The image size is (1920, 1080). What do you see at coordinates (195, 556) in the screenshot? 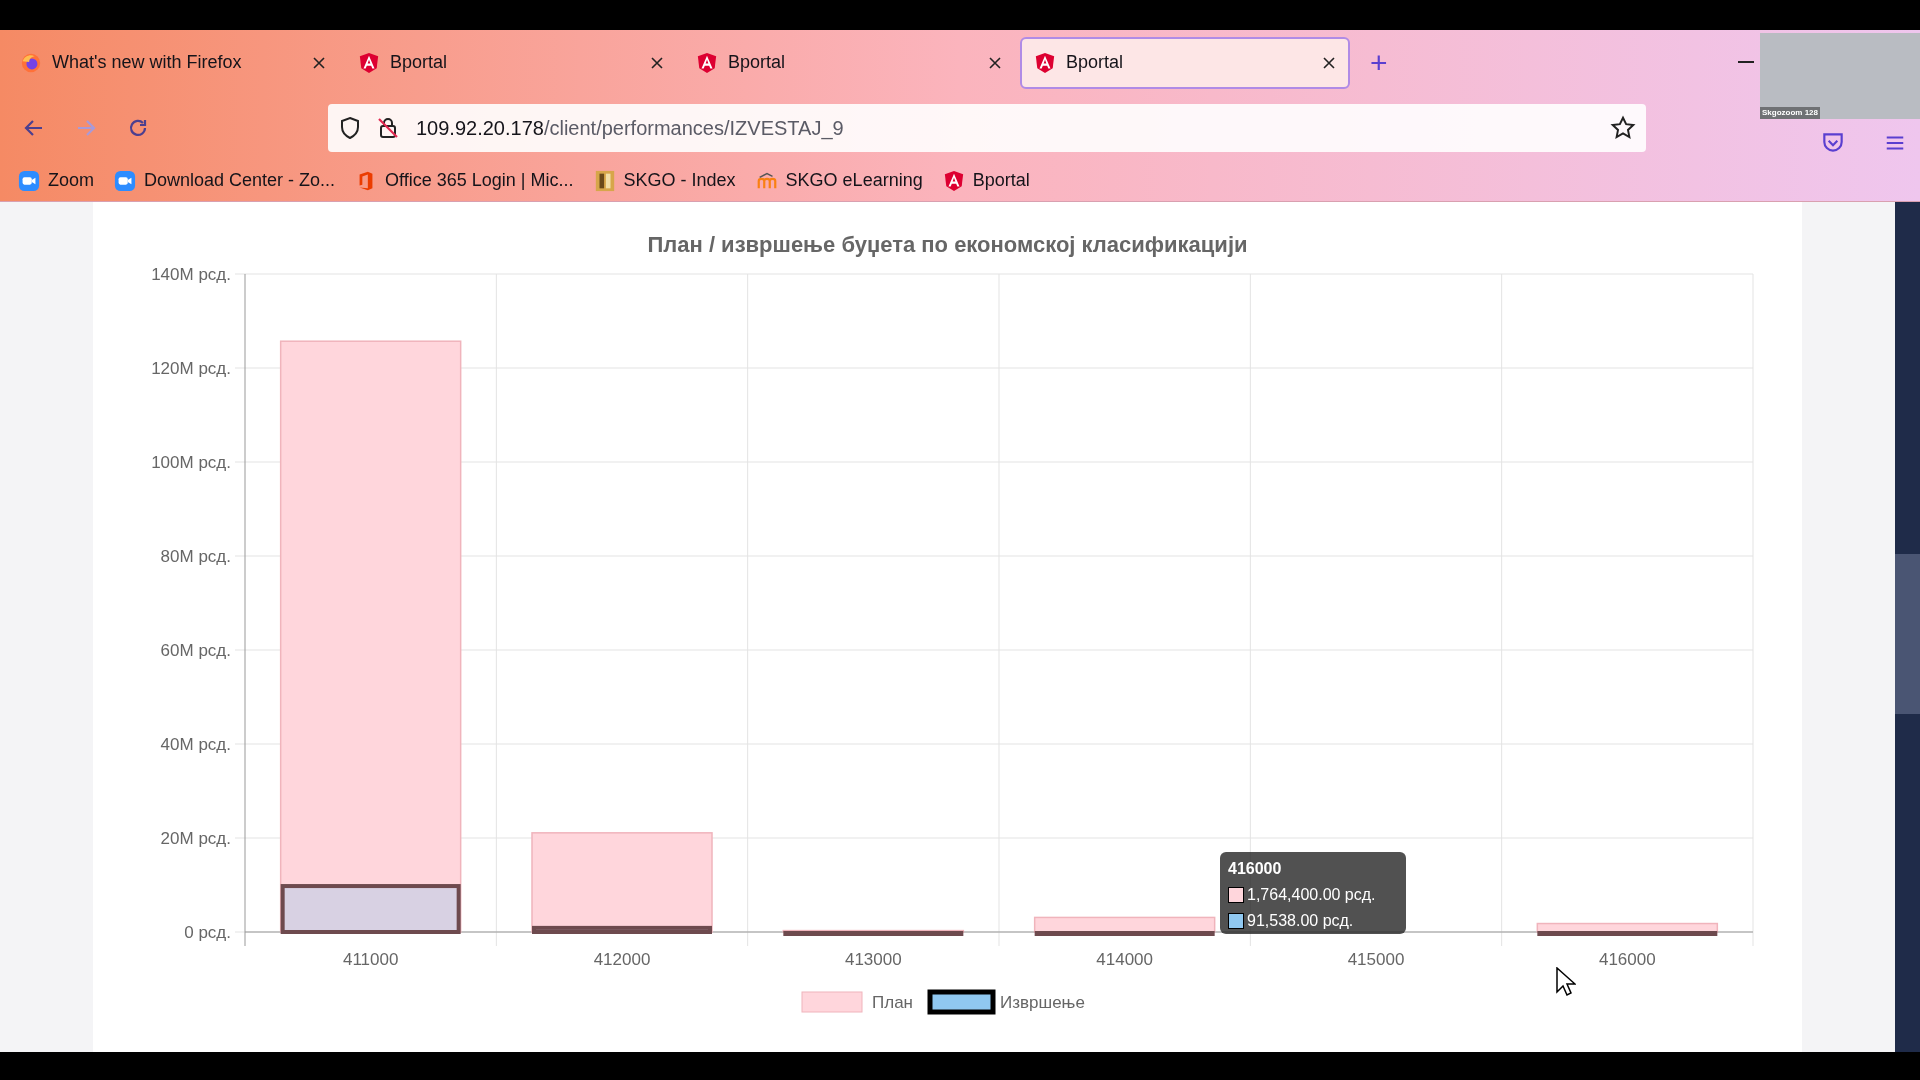
I see `y-axis-label: 80M рсд.` at bounding box center [195, 556].